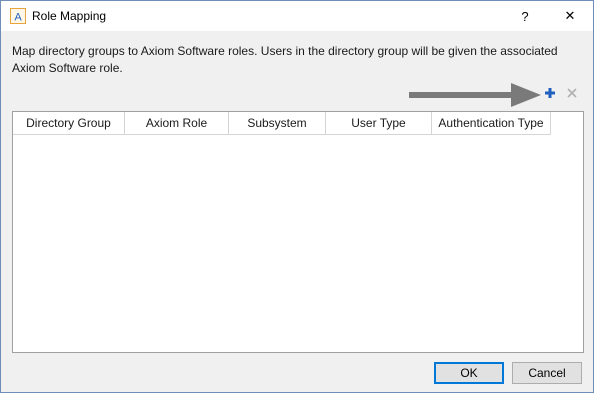 This screenshot has height=393, width=594. I want to click on help-button: ?, so click(525, 16).